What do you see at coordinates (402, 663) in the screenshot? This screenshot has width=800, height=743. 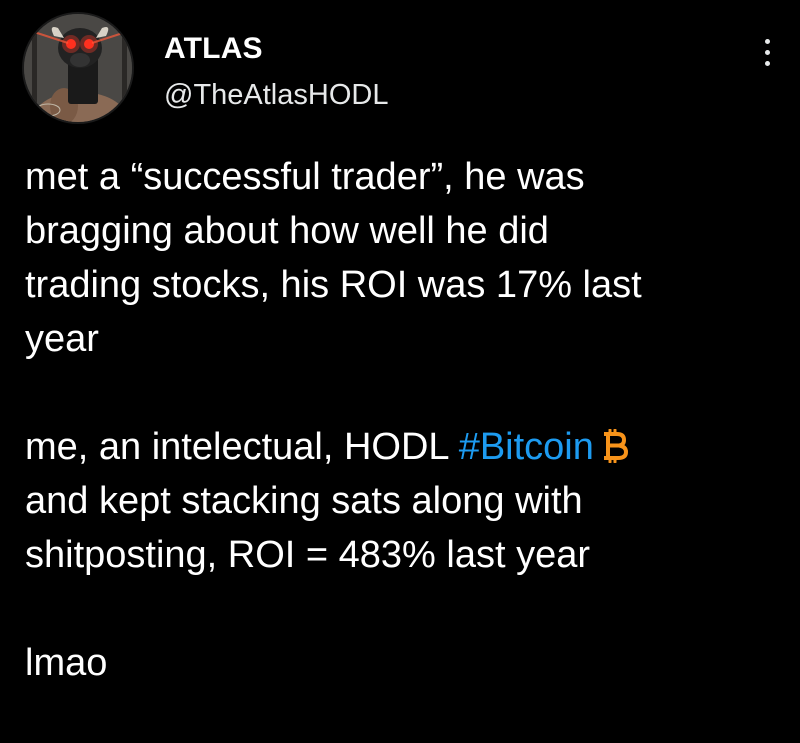 I see `tweet-paragraph-3: lmao` at bounding box center [402, 663].